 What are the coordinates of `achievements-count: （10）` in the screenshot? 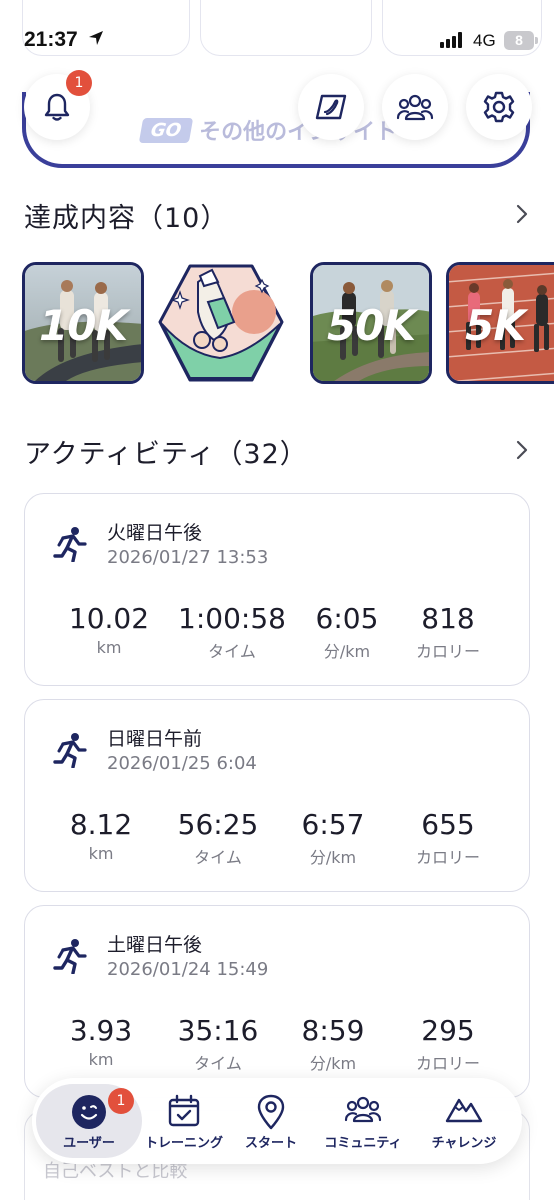 It's located at (182, 218).